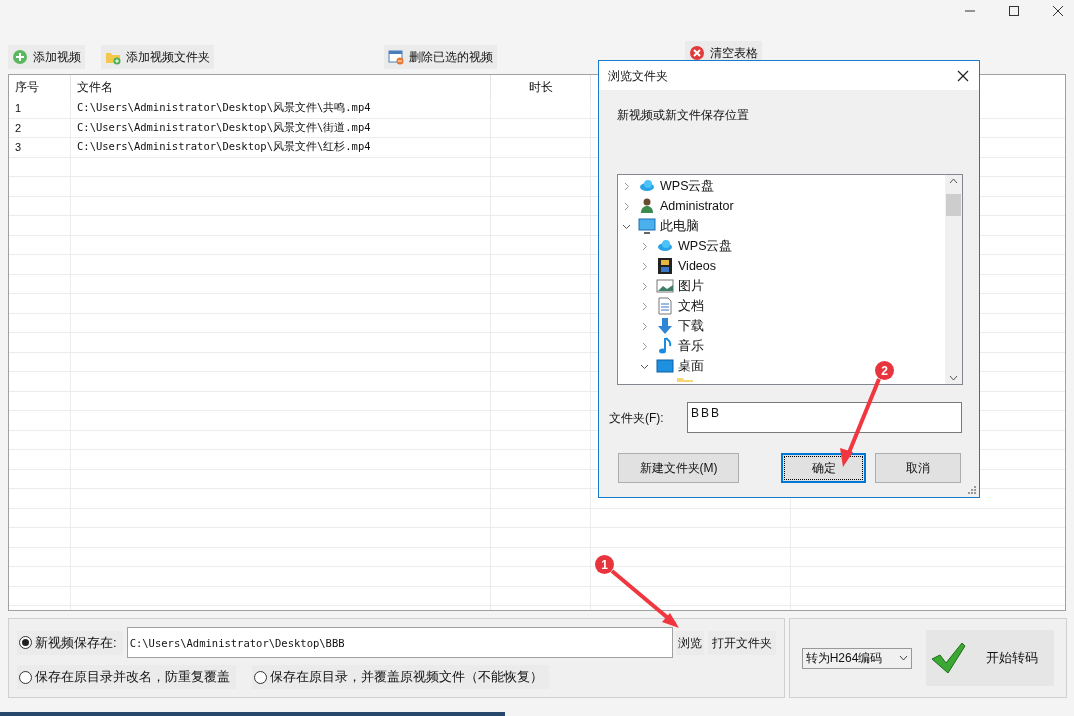  What do you see at coordinates (18, 147) in the screenshot?
I see `table-cell-text: 3` at bounding box center [18, 147].